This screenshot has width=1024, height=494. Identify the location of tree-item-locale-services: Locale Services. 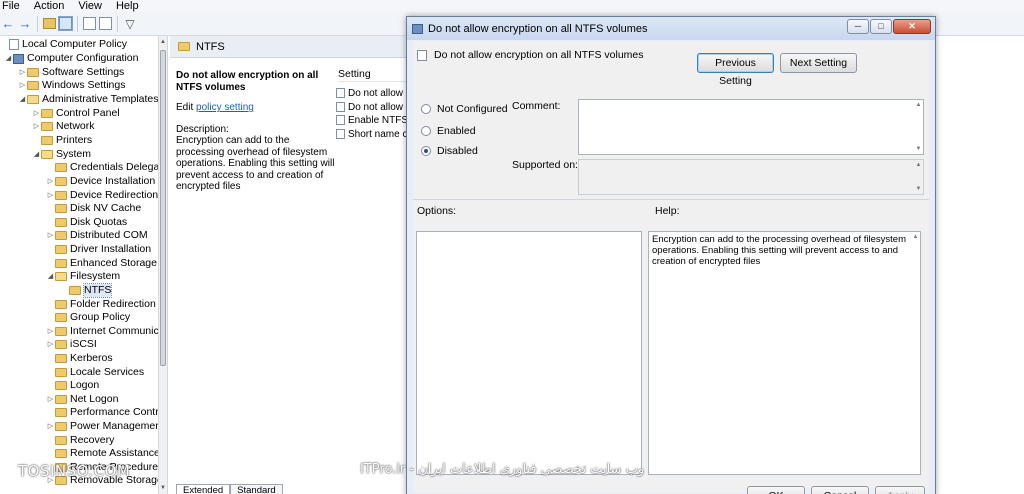
(95, 372).